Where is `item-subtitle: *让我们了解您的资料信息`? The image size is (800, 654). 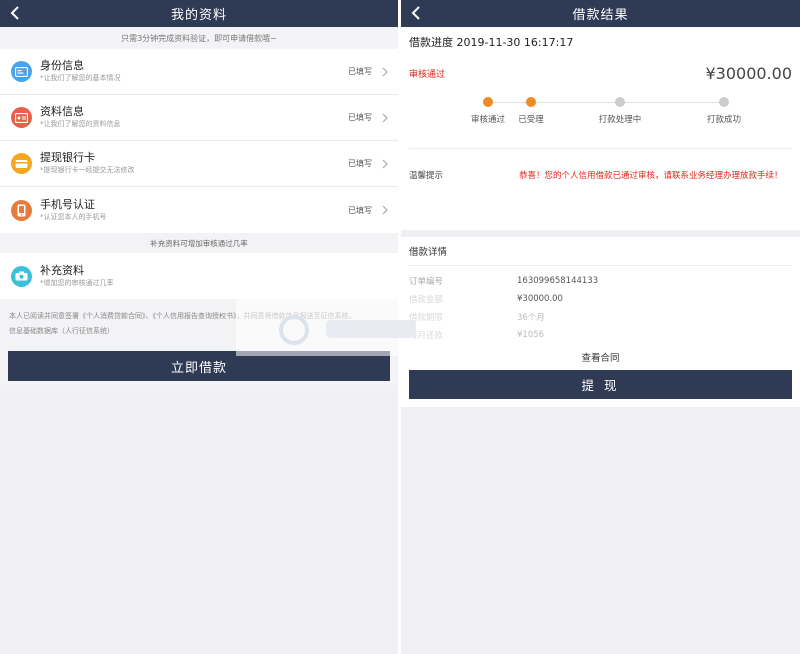 item-subtitle: *让我们了解您的资料信息 is located at coordinates (80, 124).